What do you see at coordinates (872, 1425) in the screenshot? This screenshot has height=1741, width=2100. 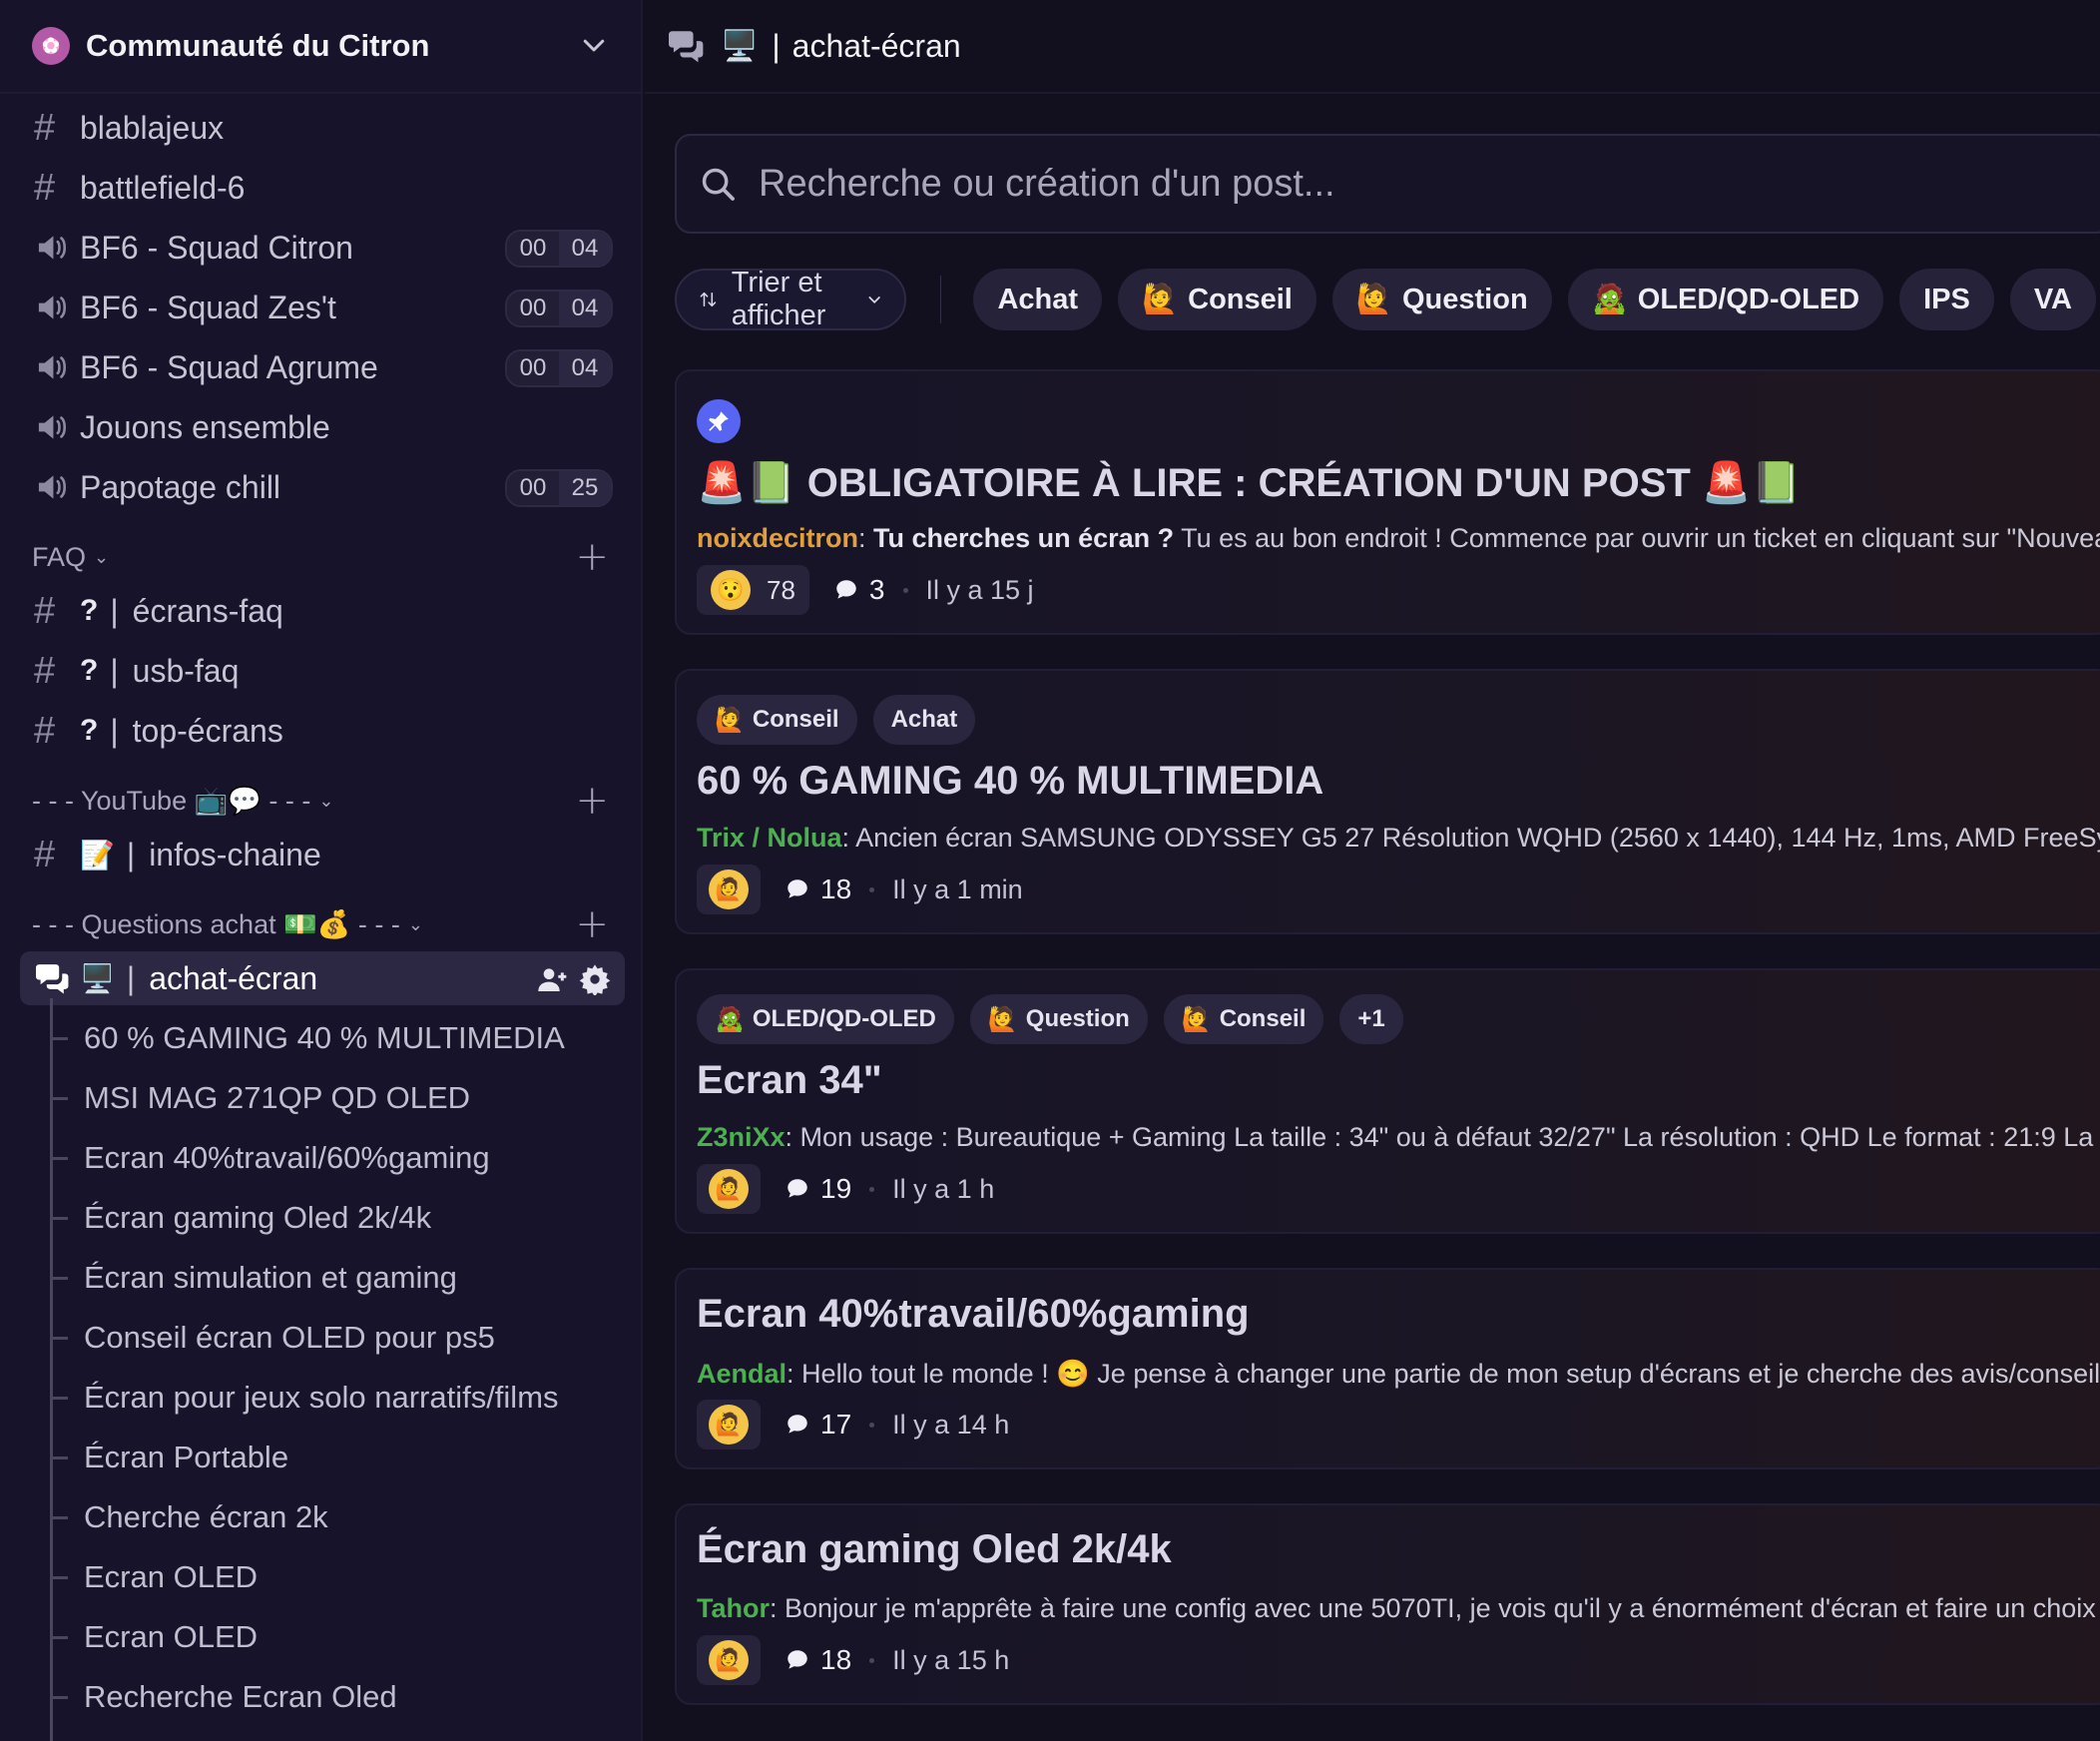 I see `separator-dot` at bounding box center [872, 1425].